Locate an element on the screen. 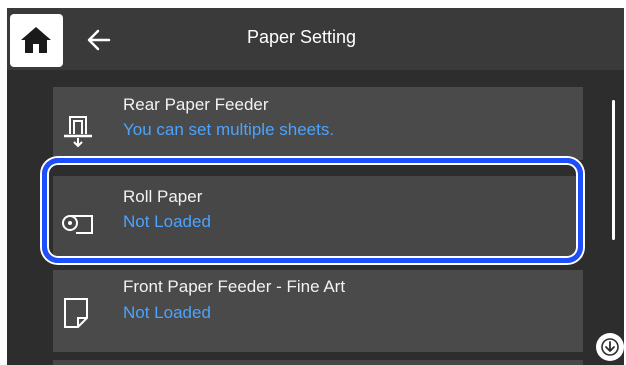 The image size is (626, 365). scroll-down-icon is located at coordinates (610, 347).